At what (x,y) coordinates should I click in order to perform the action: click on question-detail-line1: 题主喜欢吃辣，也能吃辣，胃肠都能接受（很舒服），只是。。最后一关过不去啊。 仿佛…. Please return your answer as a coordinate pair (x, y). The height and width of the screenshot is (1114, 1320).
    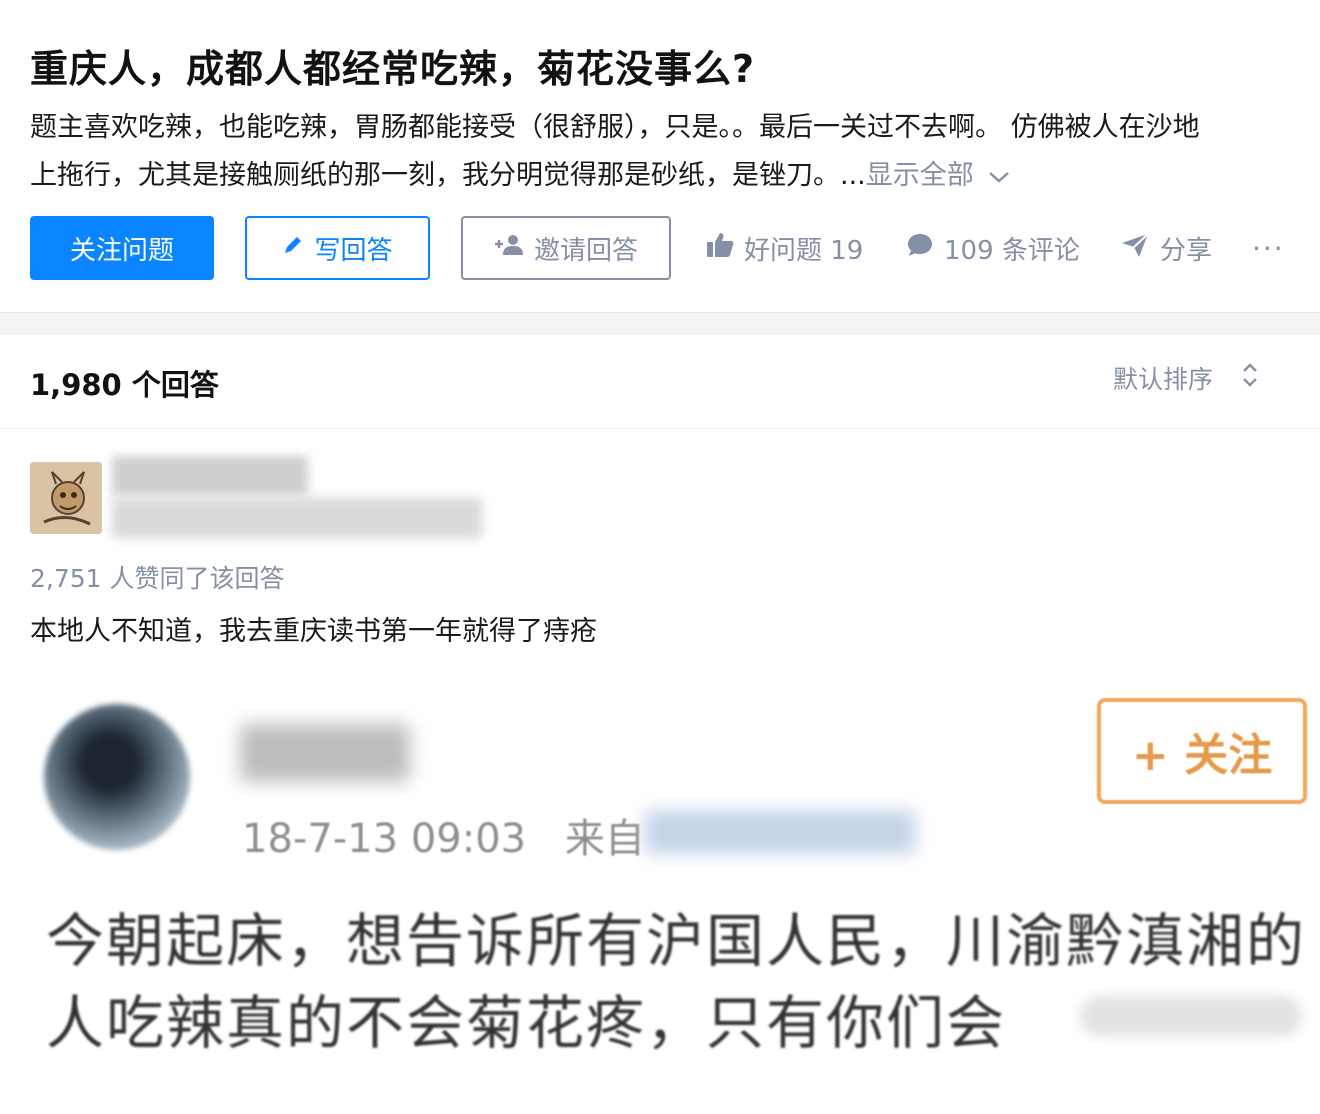
    Looking at the image, I should click on (615, 127).